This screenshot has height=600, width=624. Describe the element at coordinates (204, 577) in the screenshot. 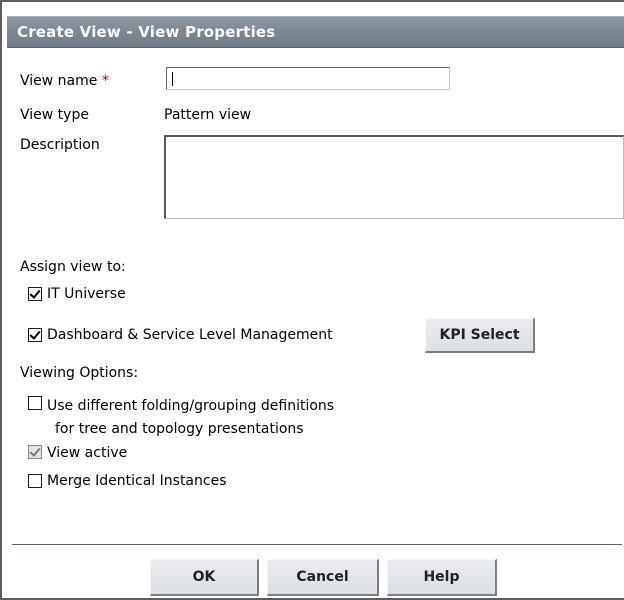

I see `ok-button: OK` at that location.